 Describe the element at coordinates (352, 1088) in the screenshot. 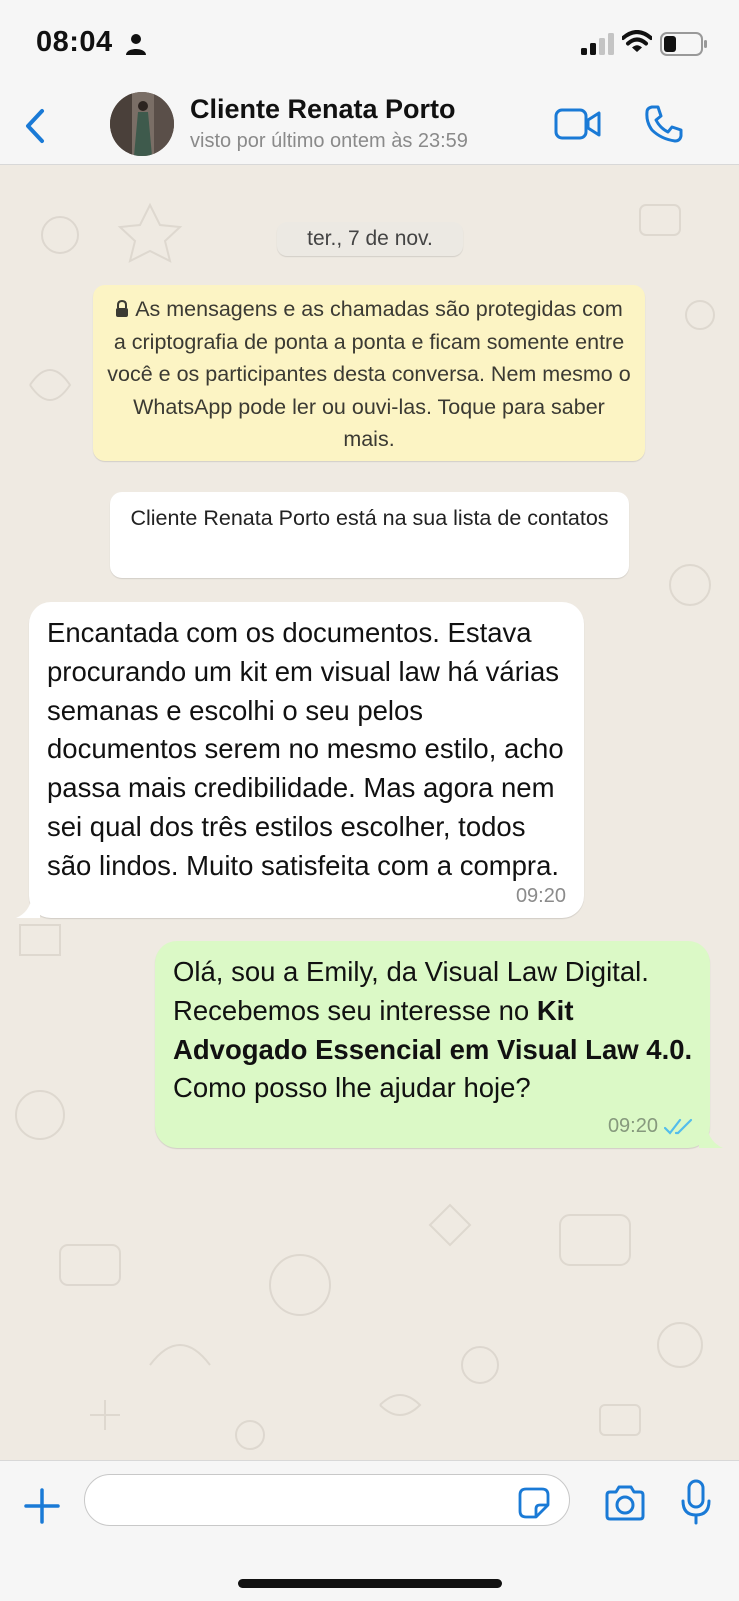

I see `message-text-part: Como posso lhe ajudar hoje?` at that location.